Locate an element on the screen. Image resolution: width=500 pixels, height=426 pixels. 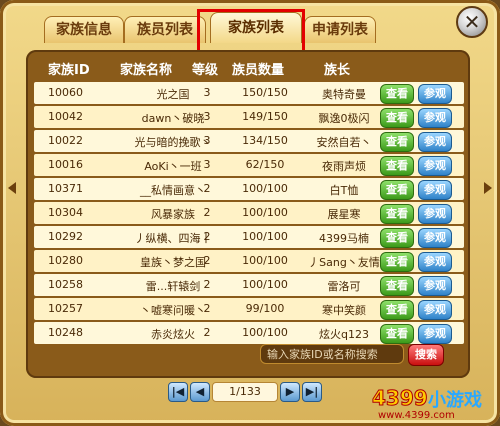
table-row: 10371 __私情画意丶 2 100/100 白T恤 查看 参观 is located at coordinates (249, 189).